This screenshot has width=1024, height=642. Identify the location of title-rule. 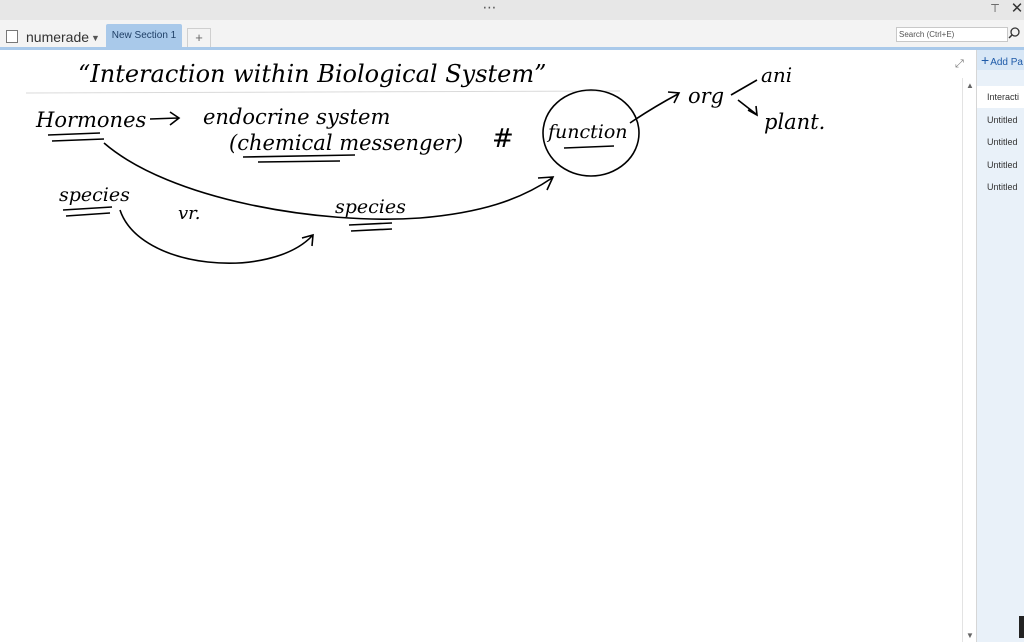
(323, 92).